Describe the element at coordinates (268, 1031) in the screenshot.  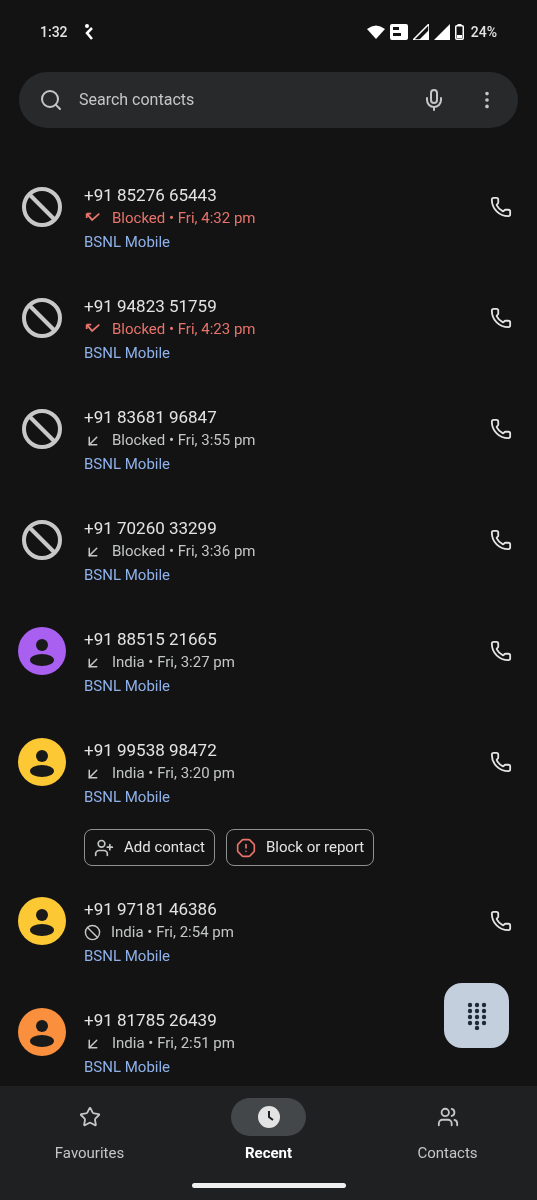
I see `call-row: +91 81785 26439 India • Fri, 2:51 pm BSNL Mobile` at that location.